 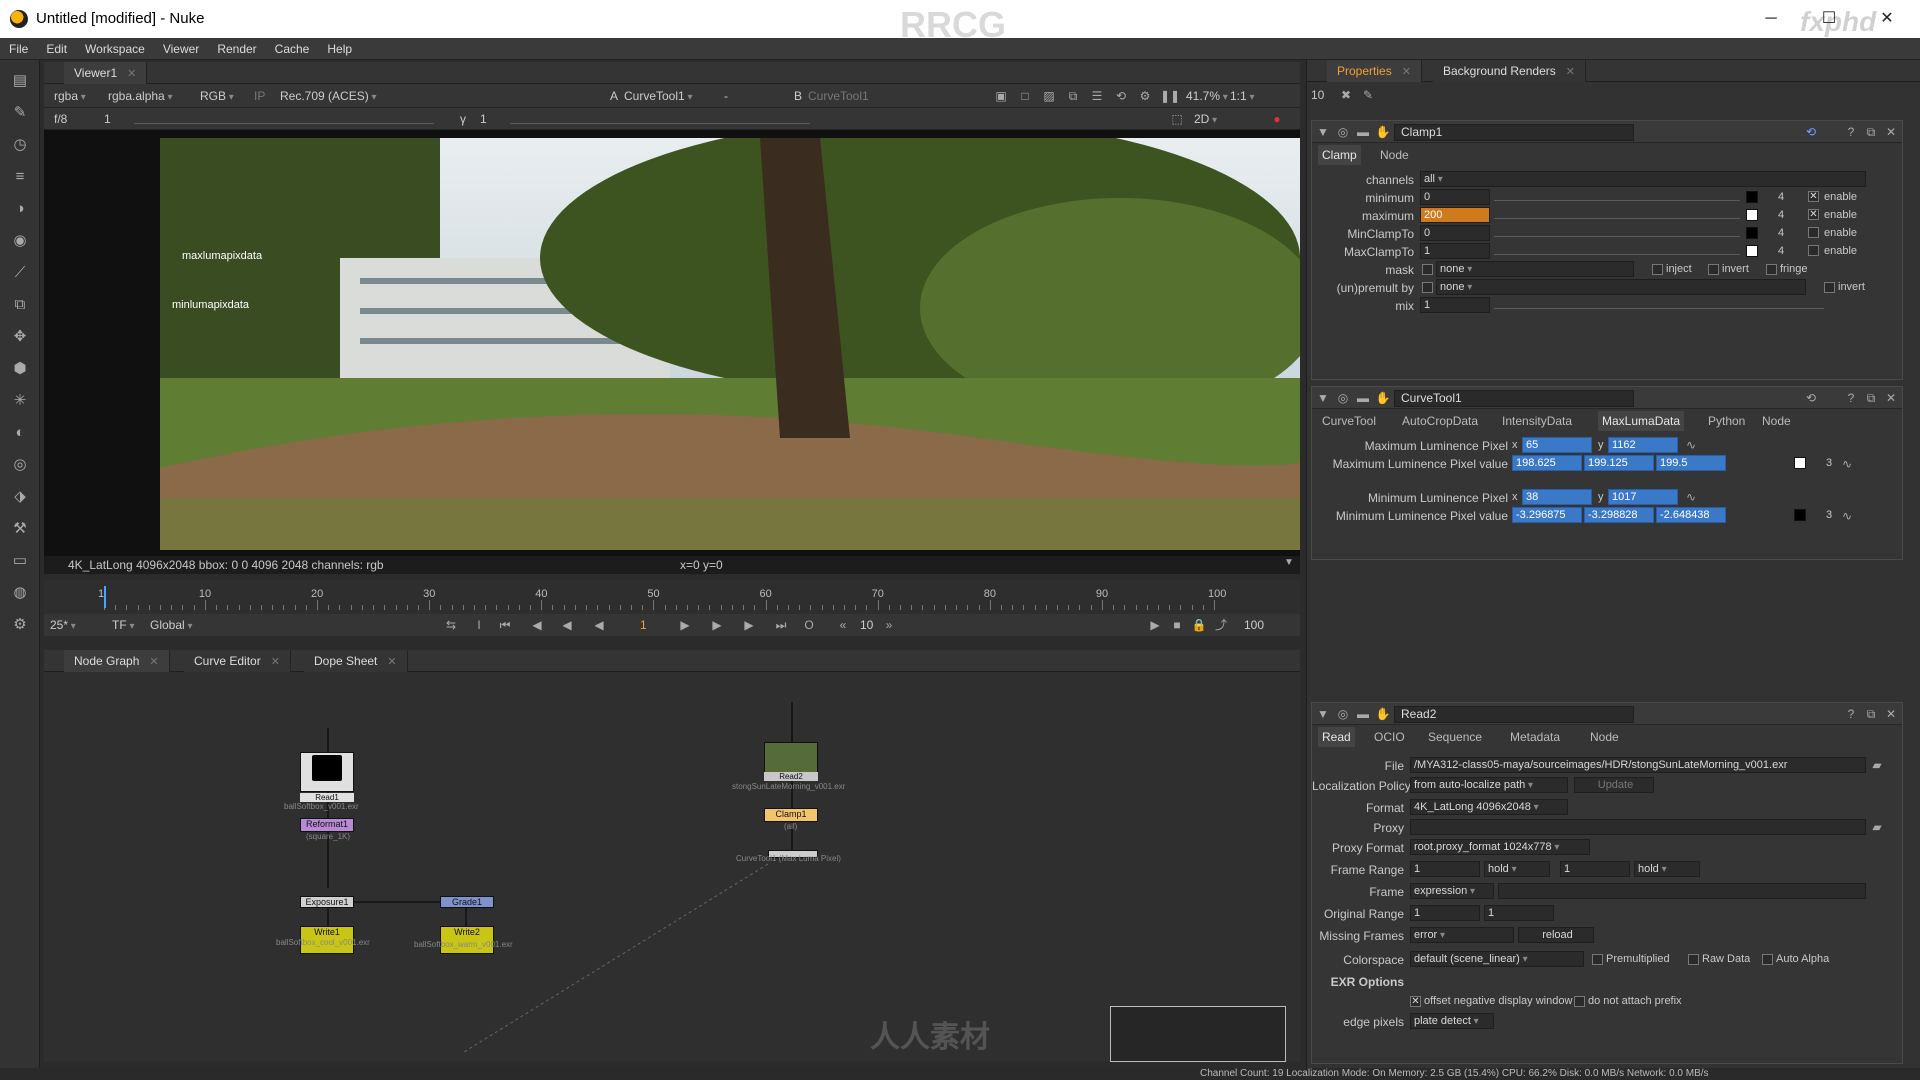 I want to click on tab-intensitydata: IntensityData, so click(x=1537, y=421).